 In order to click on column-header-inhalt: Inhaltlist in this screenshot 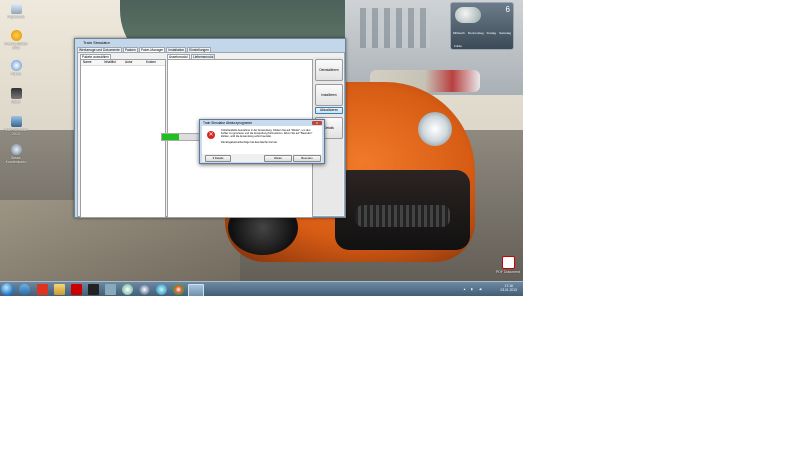, I will do `click(112, 62)`.